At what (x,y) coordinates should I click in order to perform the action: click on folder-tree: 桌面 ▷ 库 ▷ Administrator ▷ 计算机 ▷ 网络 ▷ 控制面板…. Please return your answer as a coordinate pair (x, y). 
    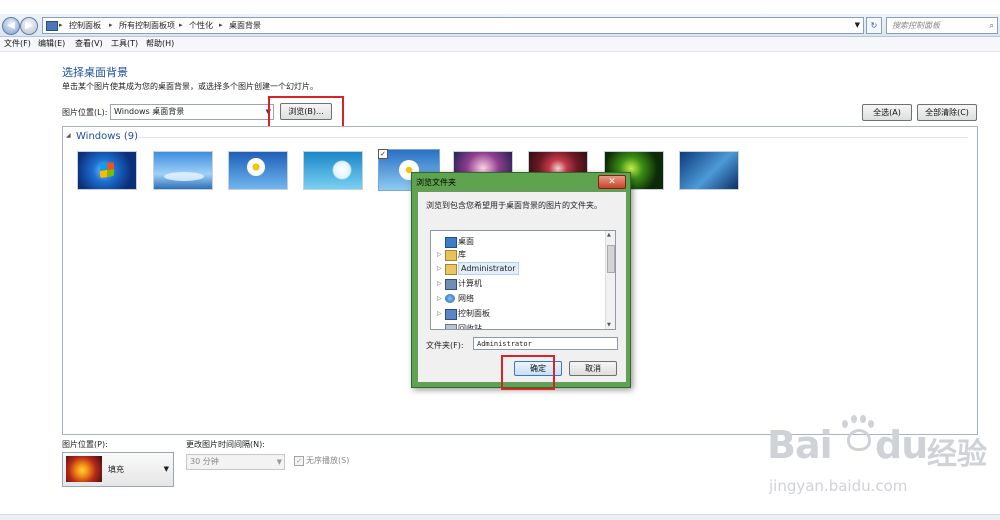
    Looking at the image, I should click on (523, 280).